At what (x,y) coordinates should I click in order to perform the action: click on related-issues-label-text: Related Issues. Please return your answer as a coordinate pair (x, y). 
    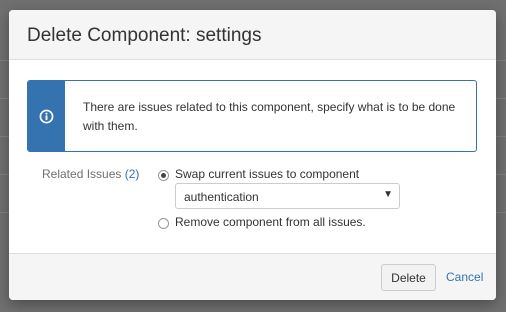
    Looking at the image, I should click on (82, 174).